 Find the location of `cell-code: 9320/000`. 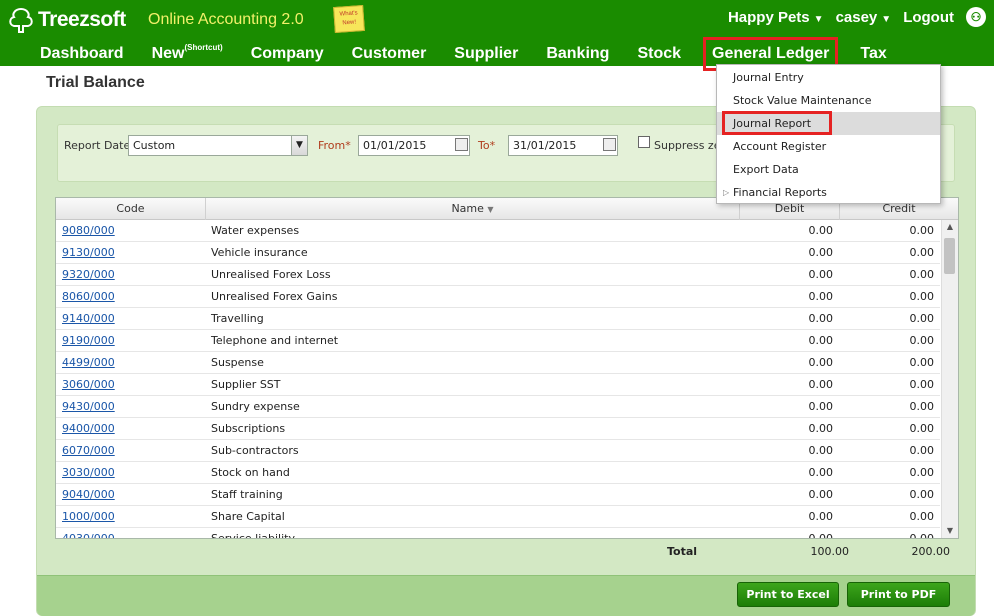

cell-code: 9320/000 is located at coordinates (88, 275).